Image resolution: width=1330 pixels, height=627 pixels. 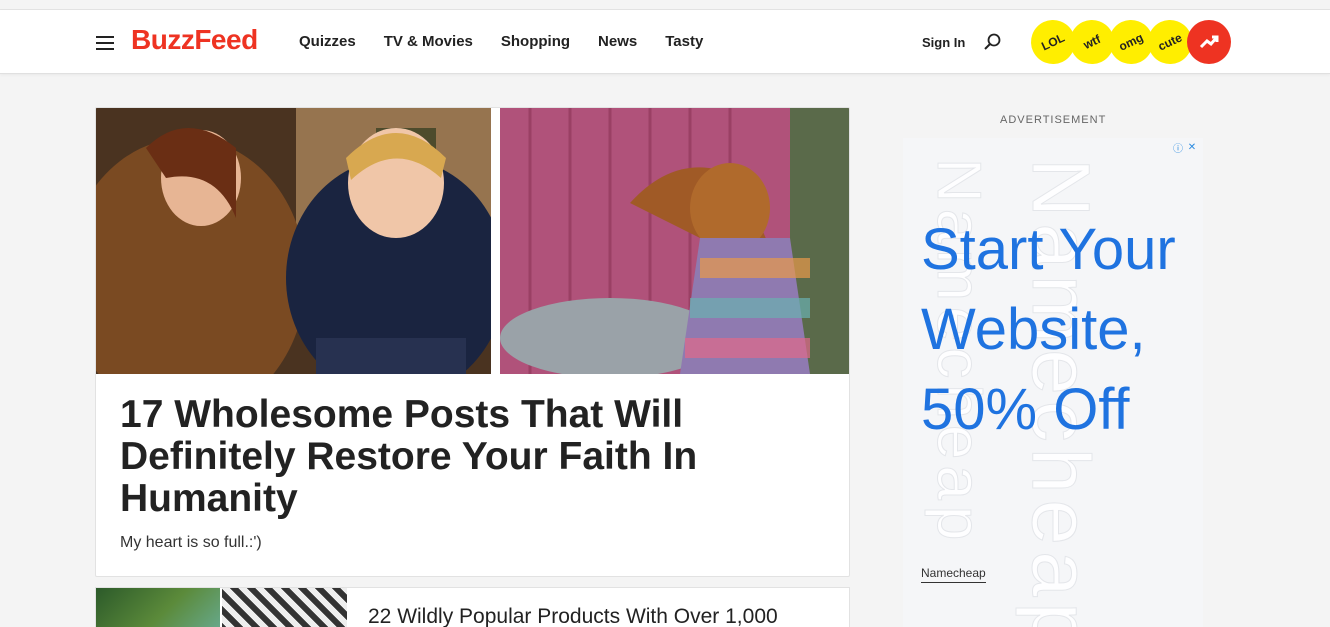 What do you see at coordinates (158, 607) in the screenshot?
I see `second-thumb-left` at bounding box center [158, 607].